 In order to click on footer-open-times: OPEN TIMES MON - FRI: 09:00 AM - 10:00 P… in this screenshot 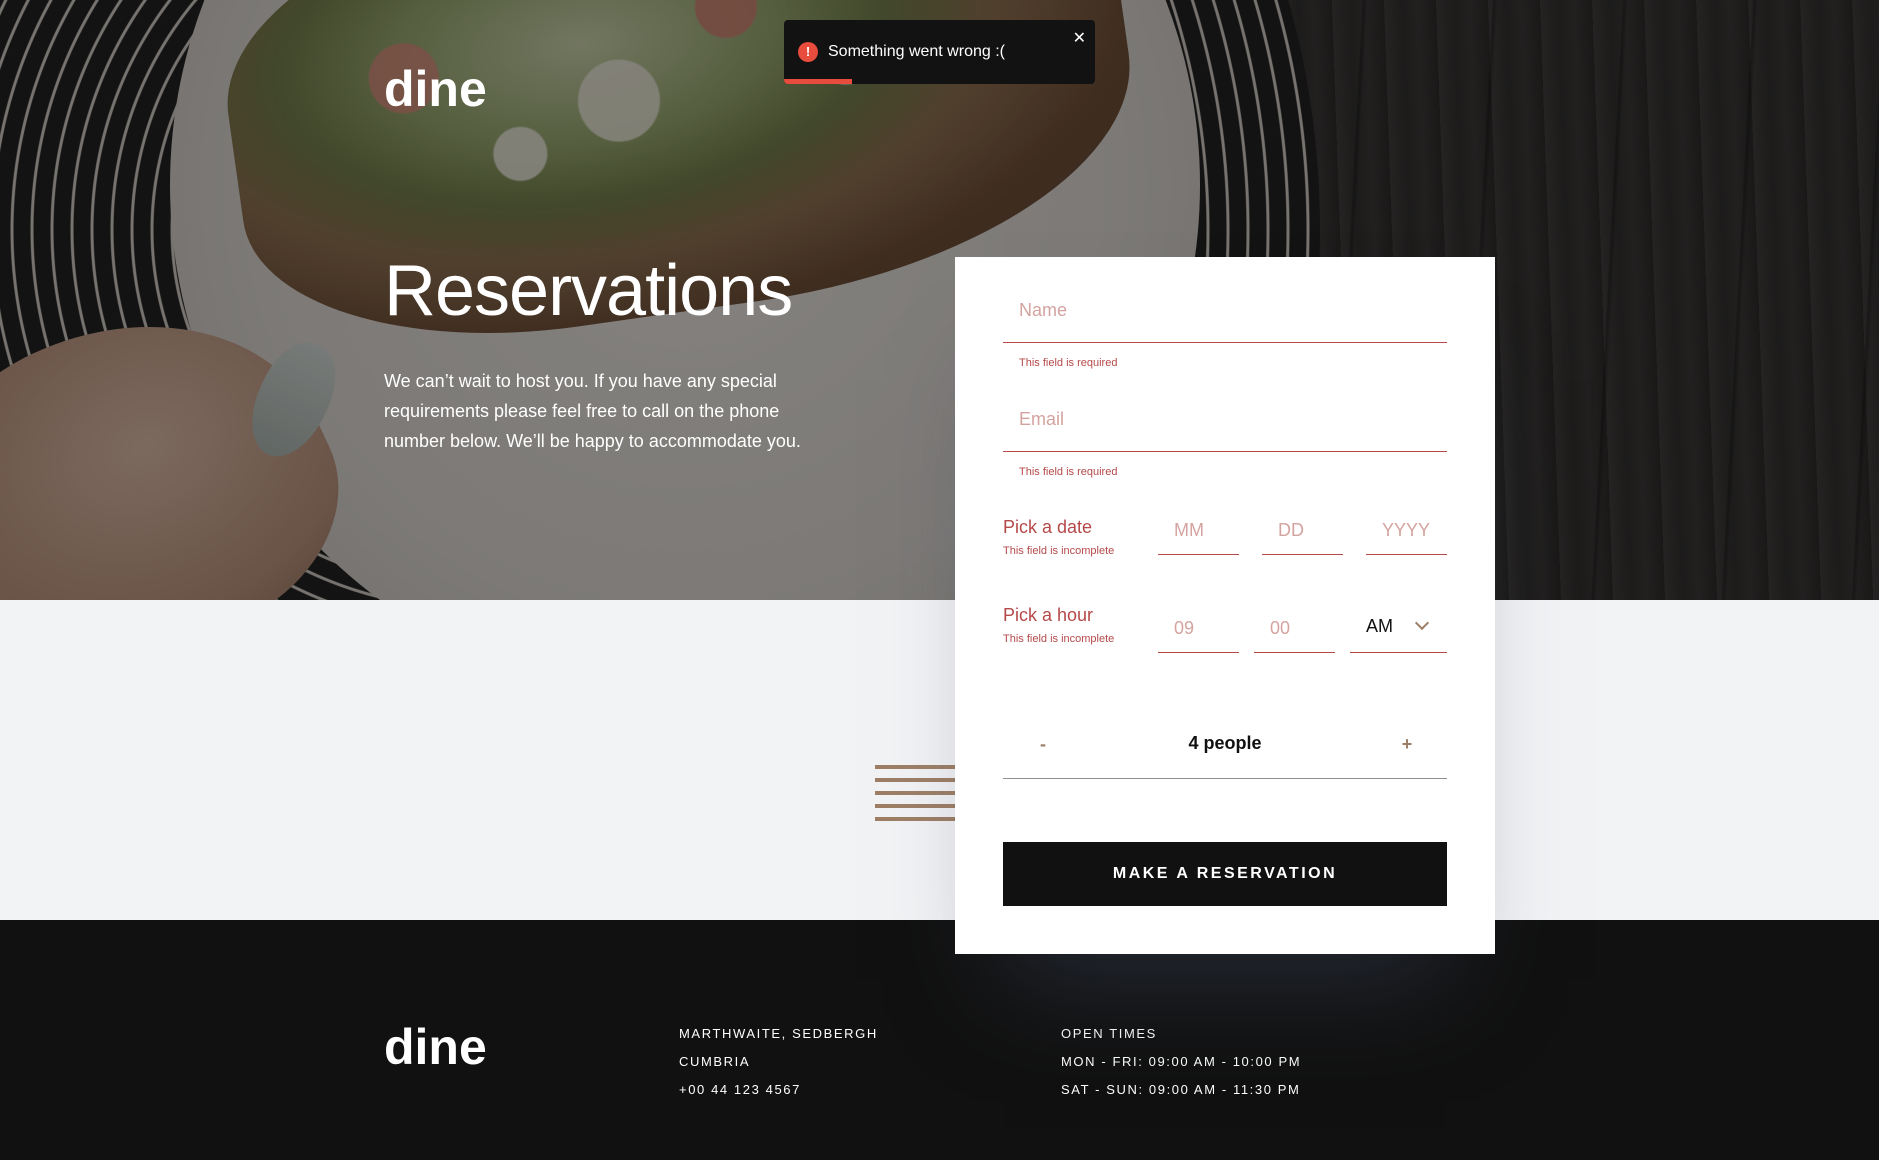, I will do `click(1181, 1062)`.